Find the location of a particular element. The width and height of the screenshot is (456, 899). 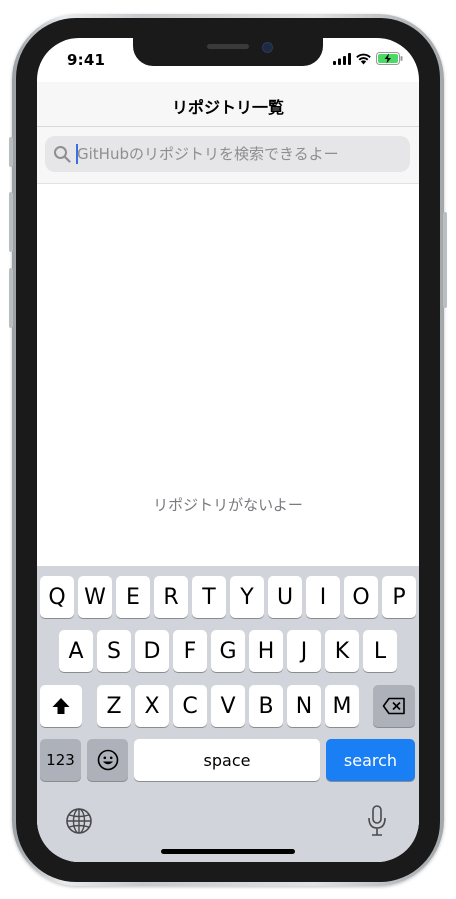

key-u: U is located at coordinates (285, 597).